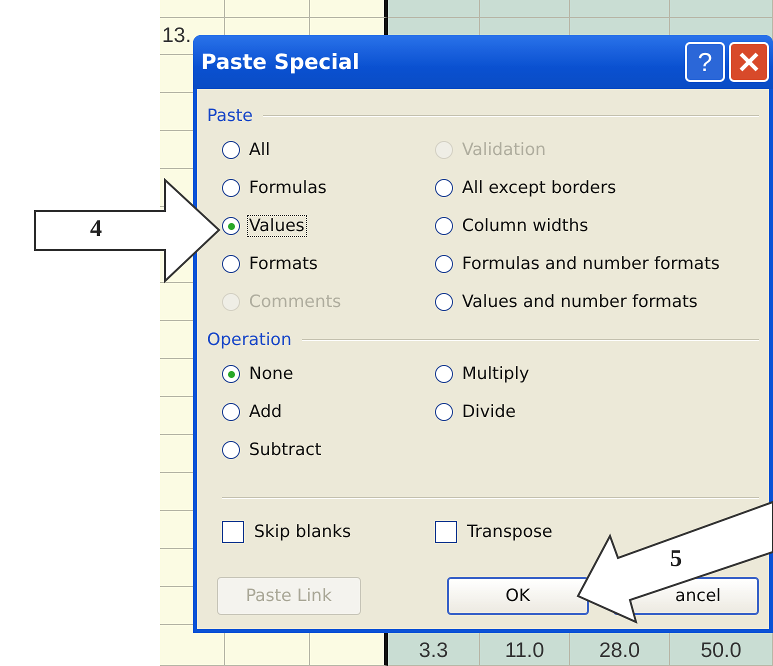  What do you see at coordinates (525, 651) in the screenshot?
I see `table-cell: 11.0` at bounding box center [525, 651].